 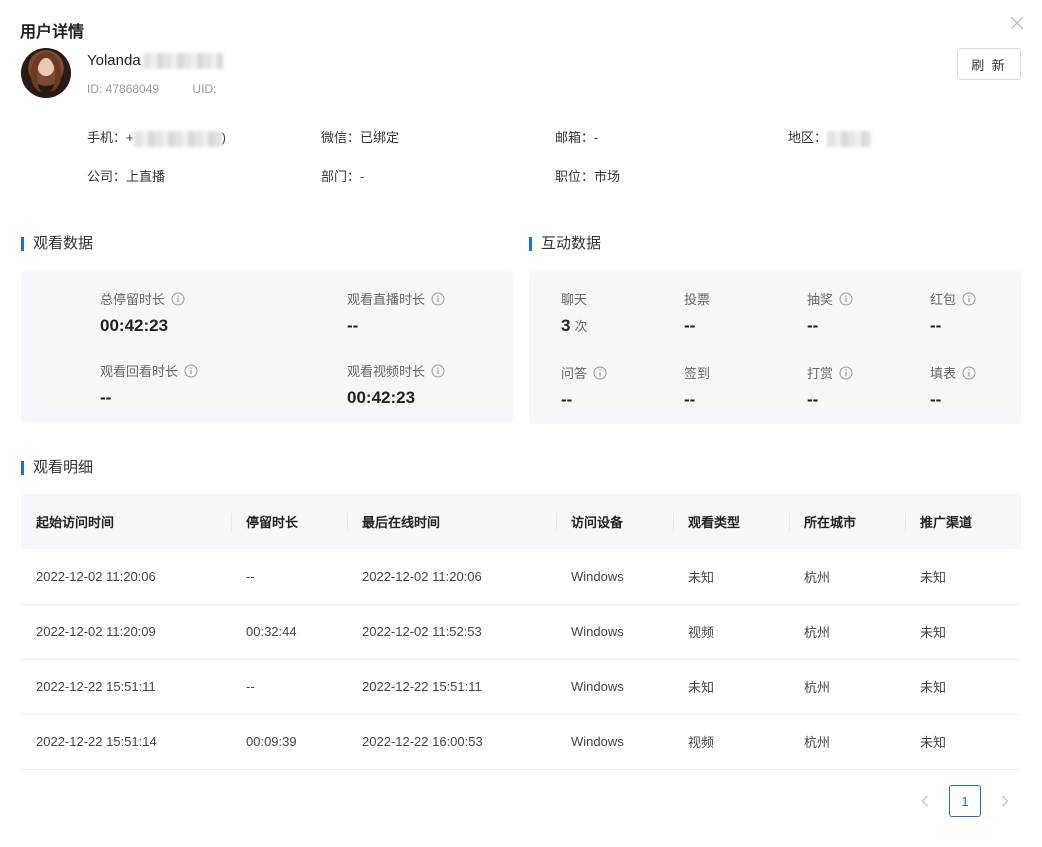 I want to click on phone-label: 手机：+, so click(x=110, y=137).